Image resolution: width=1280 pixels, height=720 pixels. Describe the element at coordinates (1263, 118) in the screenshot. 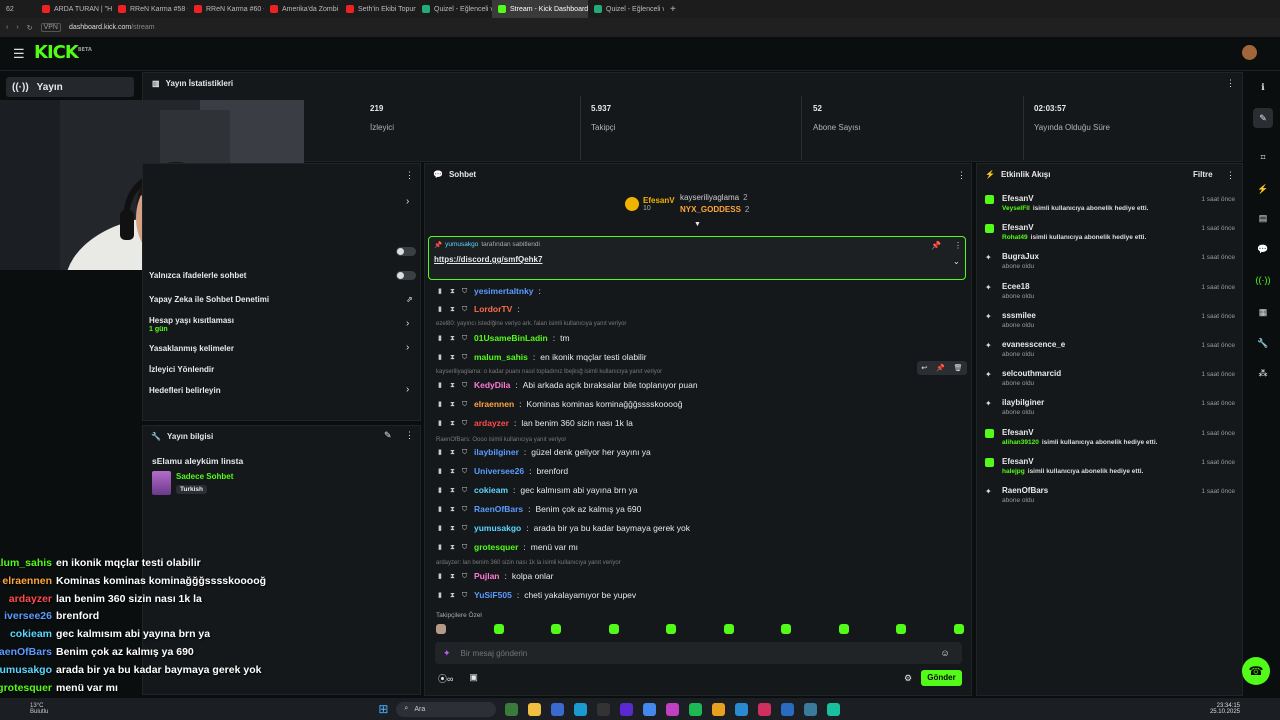

I see `edit-pencil-icon: ✎` at that location.